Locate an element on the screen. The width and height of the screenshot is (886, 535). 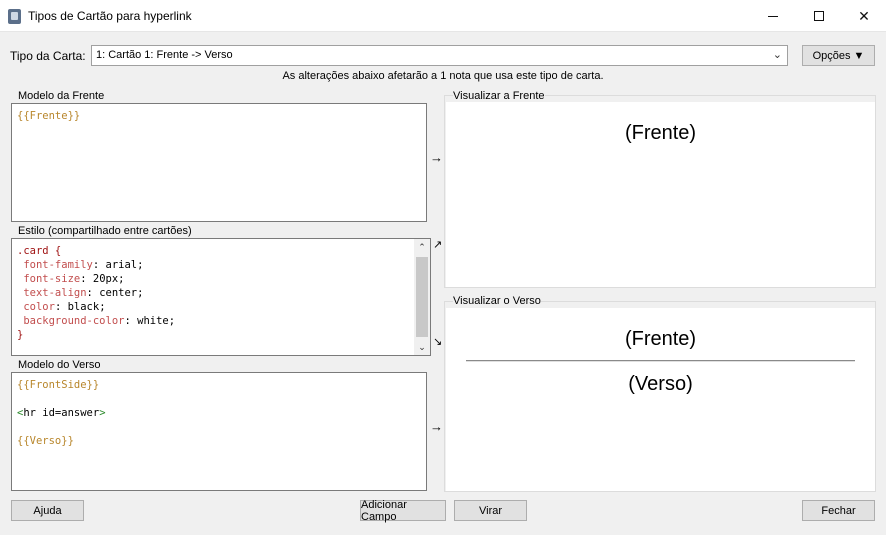
back-template-line: {{FrontSide}} is located at coordinates (58, 385).